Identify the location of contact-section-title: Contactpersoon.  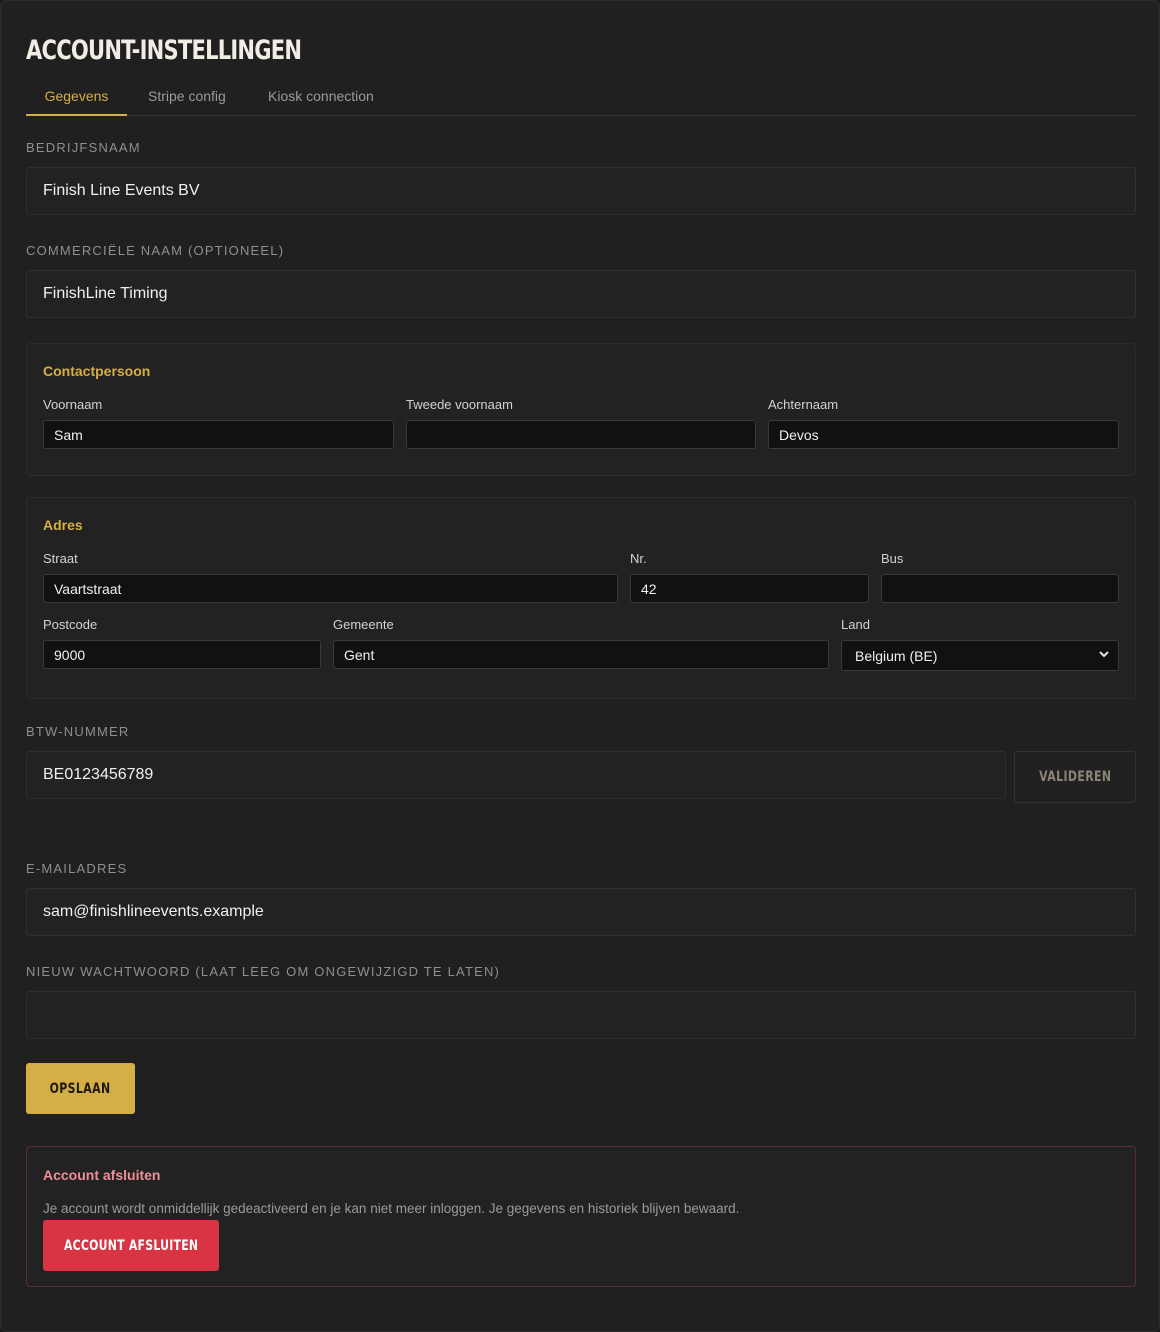
(97, 371).